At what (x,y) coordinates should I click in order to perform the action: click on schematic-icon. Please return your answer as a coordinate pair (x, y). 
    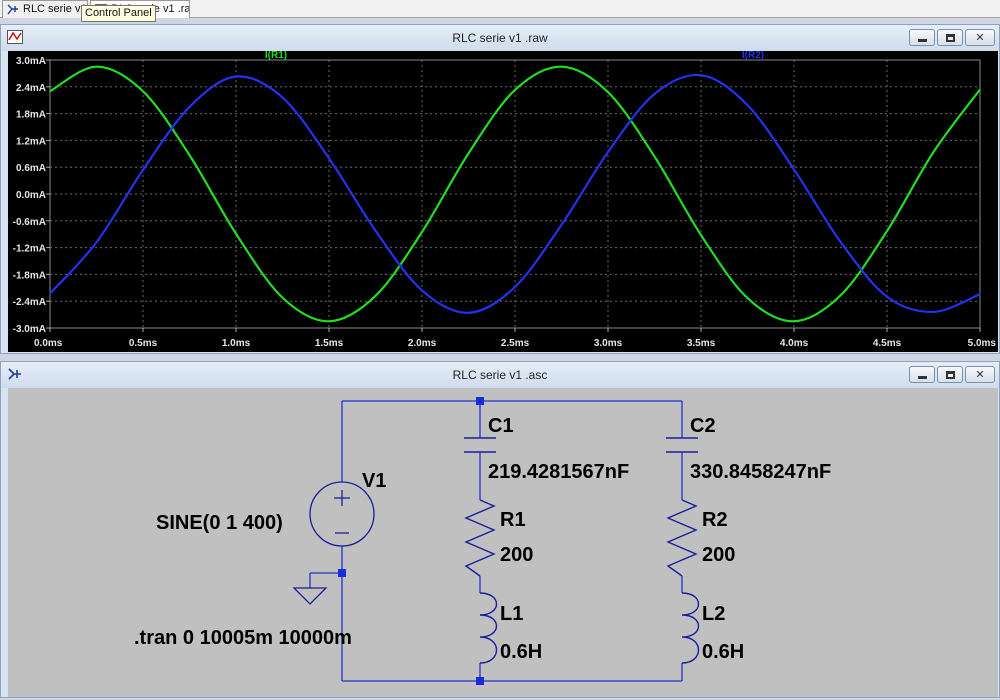
    Looking at the image, I should click on (12, 9).